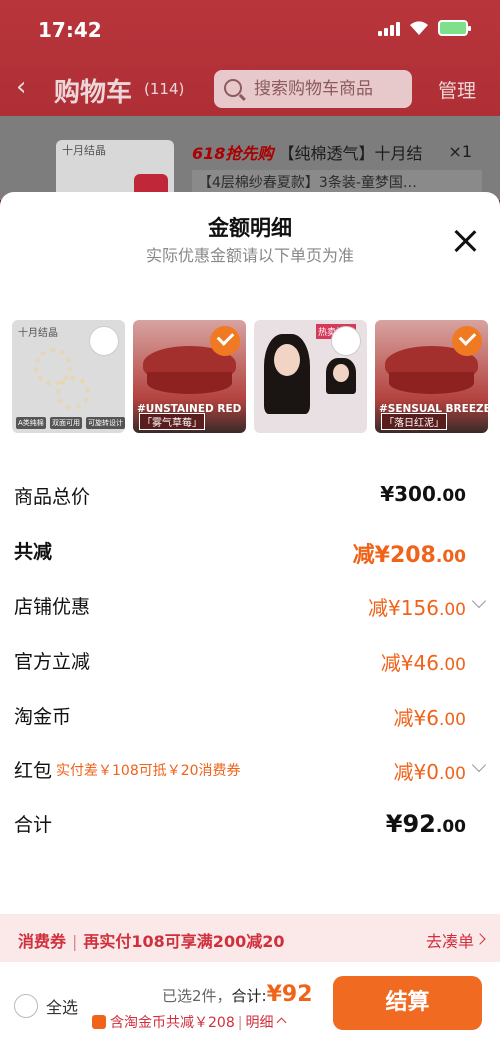 This screenshot has width=500, height=1039. I want to click on cart-item-promo: 618抢先购, so click(233, 153).